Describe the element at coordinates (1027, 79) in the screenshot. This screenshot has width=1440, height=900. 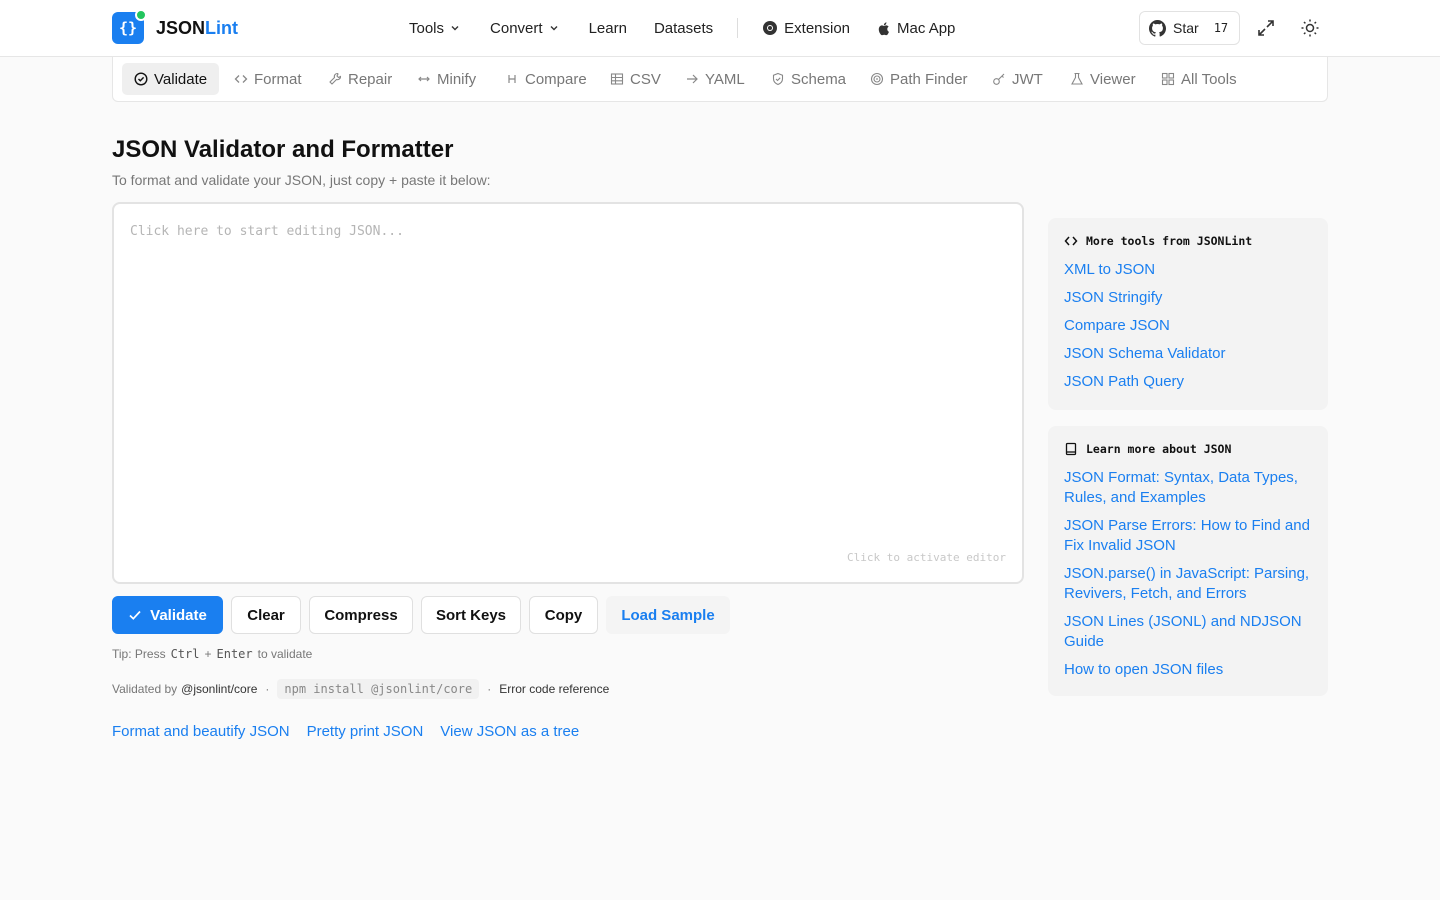
I see `tab-jwt-label: JWT` at that location.